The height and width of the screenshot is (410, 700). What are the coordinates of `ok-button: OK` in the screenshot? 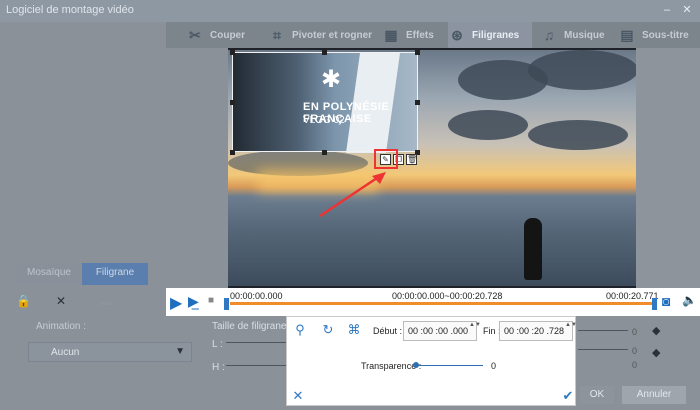 It's located at (597, 395).